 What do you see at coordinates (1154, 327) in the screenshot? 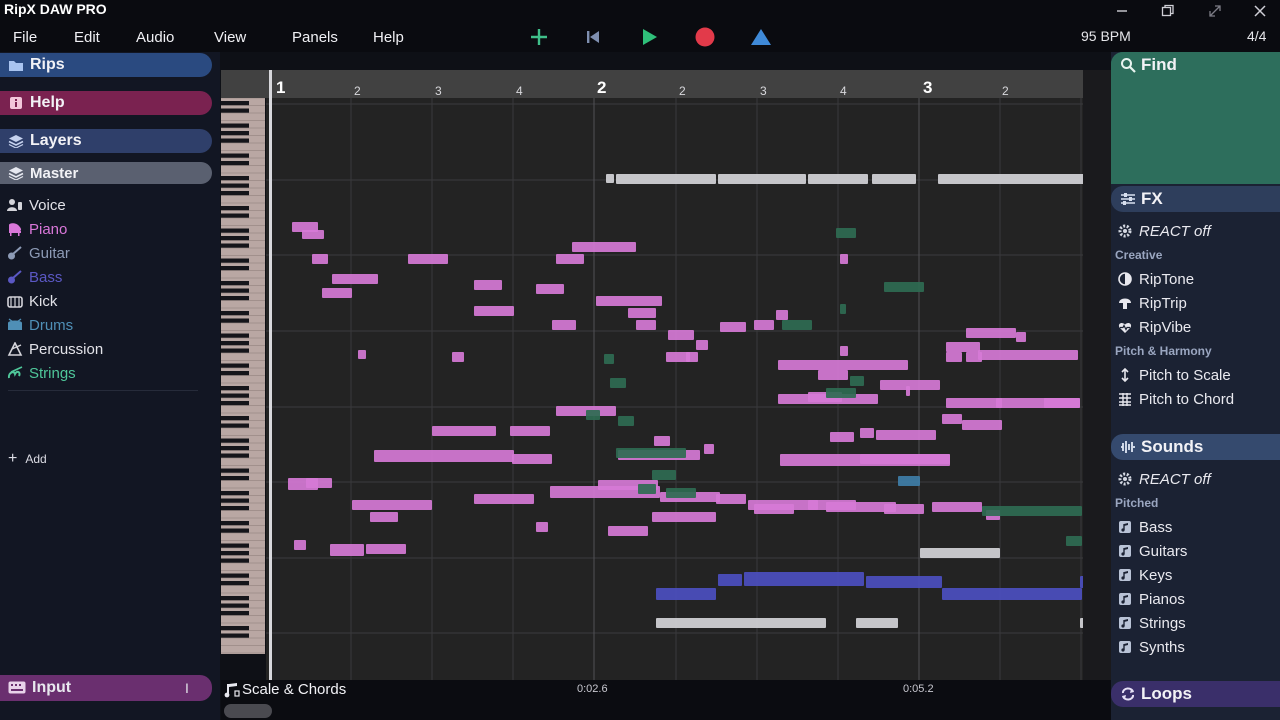
I see `fx-ripvibe: RipVibe` at bounding box center [1154, 327].